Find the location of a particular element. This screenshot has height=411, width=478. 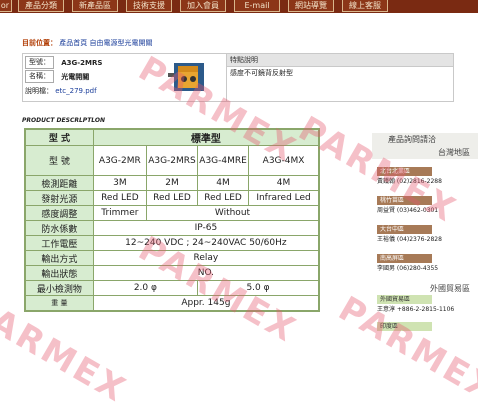

region-taichung: 大台中區 王裕儀 (04)2376-2828 is located at coordinates (427, 235).